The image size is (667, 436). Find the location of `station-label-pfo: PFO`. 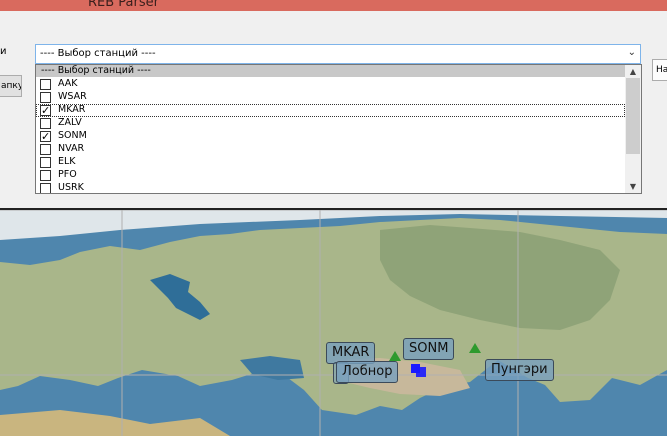

station-label-pfo: PFO is located at coordinates (67, 174).